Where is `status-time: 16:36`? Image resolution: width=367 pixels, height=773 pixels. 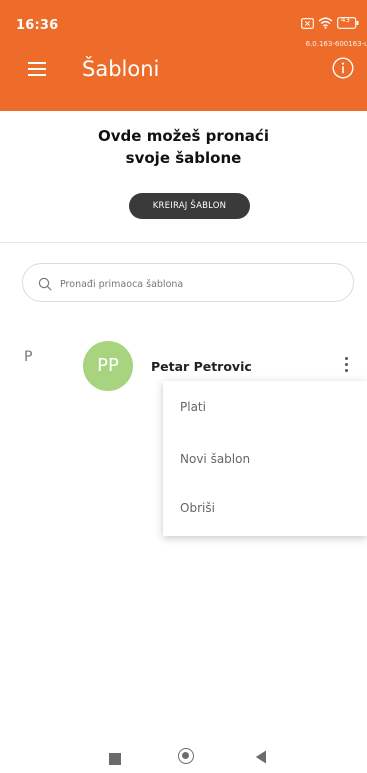 status-time: 16:36 is located at coordinates (37, 25).